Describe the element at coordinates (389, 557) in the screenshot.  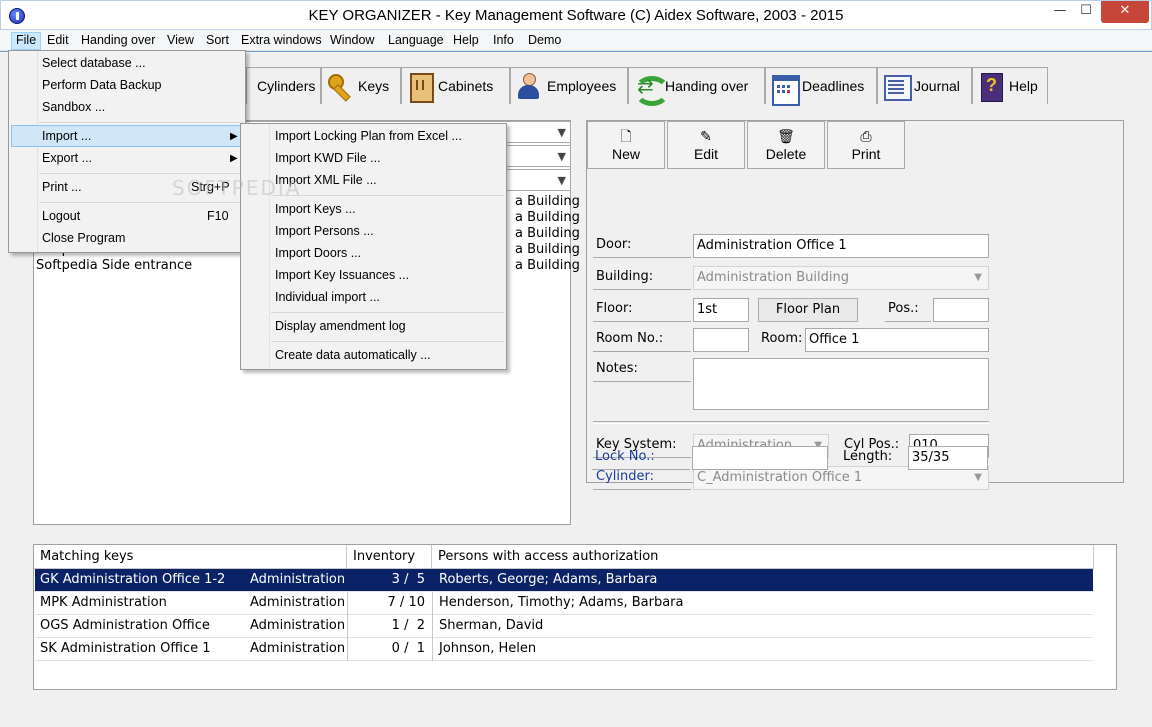
I see `col-inventory: Inventory` at that location.